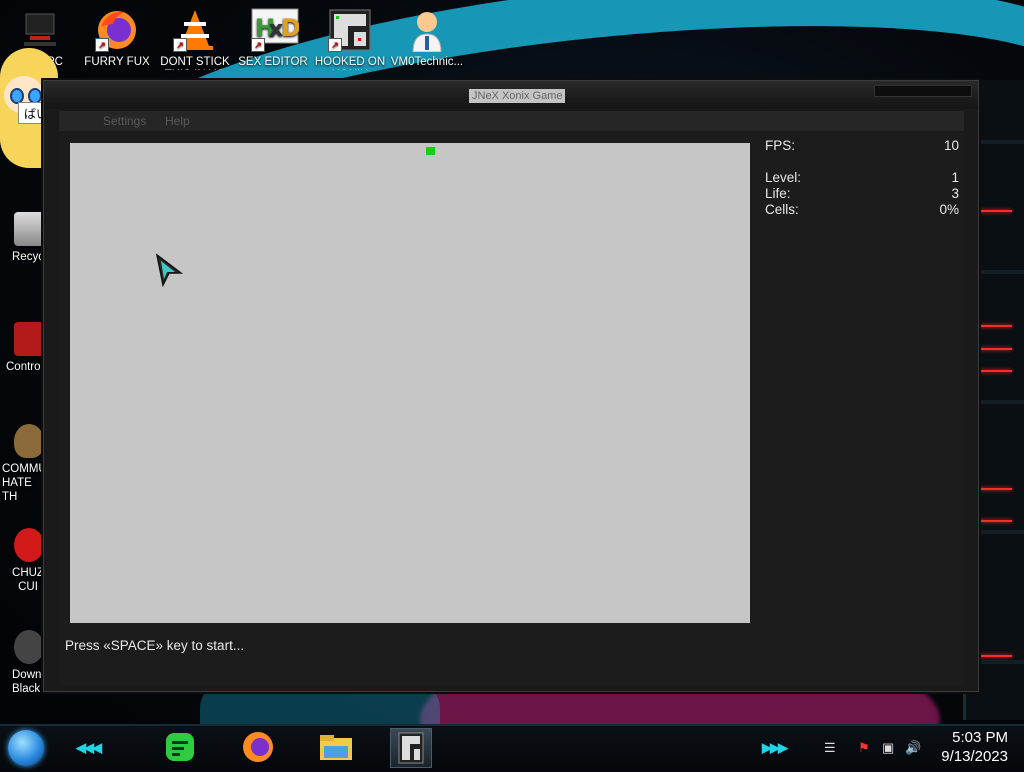 This screenshot has height=772, width=1024. What do you see at coordinates (29, 647) in the screenshot?
I see `download-icon` at bounding box center [29, 647].